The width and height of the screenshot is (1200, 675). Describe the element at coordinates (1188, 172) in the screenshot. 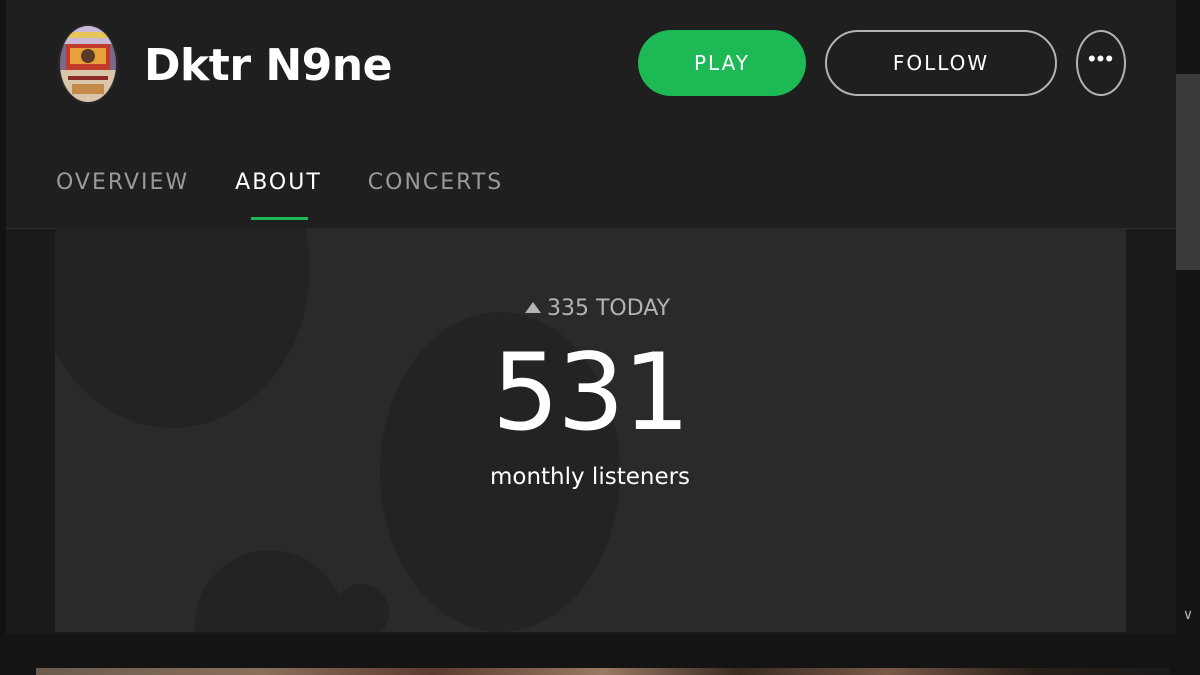

I see `scrollbar-thumb` at that location.